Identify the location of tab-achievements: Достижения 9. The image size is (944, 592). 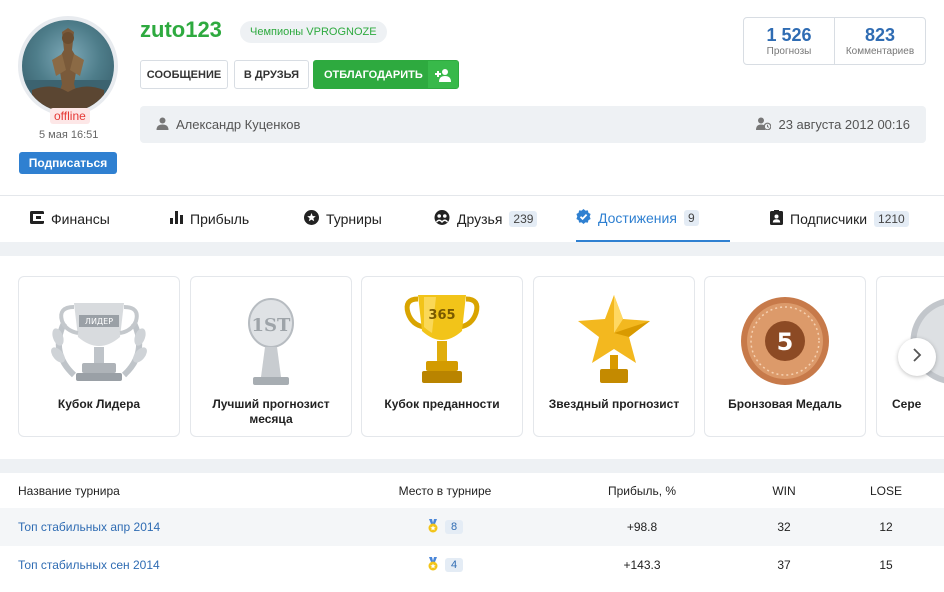
(653, 219).